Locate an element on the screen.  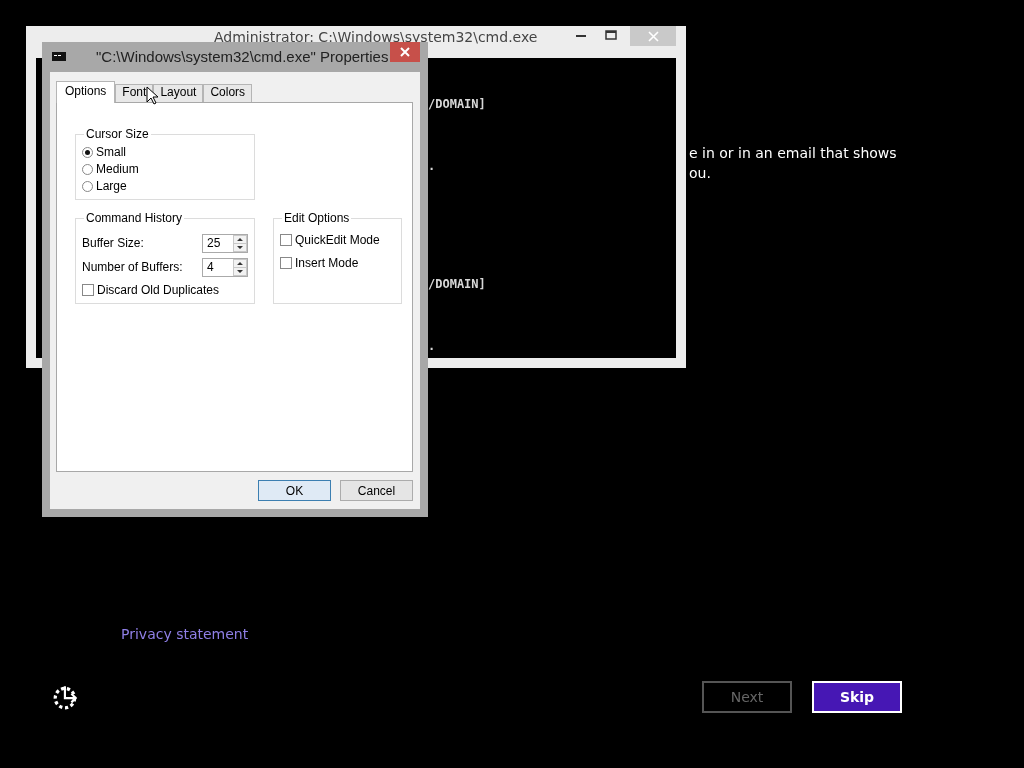
field-label: Number of Buffers: is located at coordinates (132, 267).